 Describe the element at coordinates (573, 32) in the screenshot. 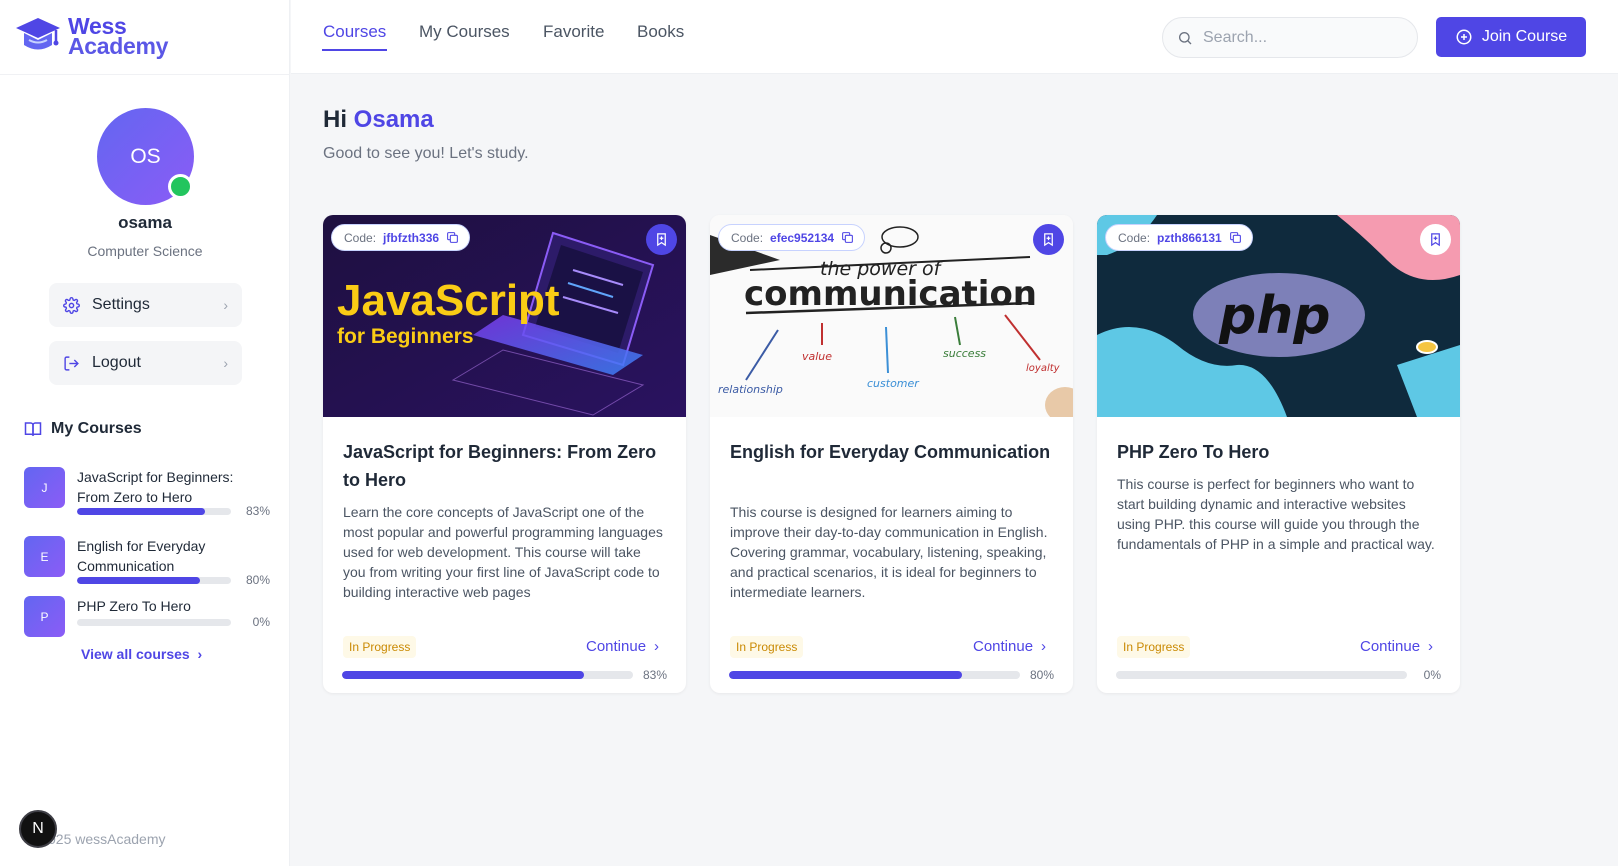

I see `tab-favorite: Favorite` at that location.